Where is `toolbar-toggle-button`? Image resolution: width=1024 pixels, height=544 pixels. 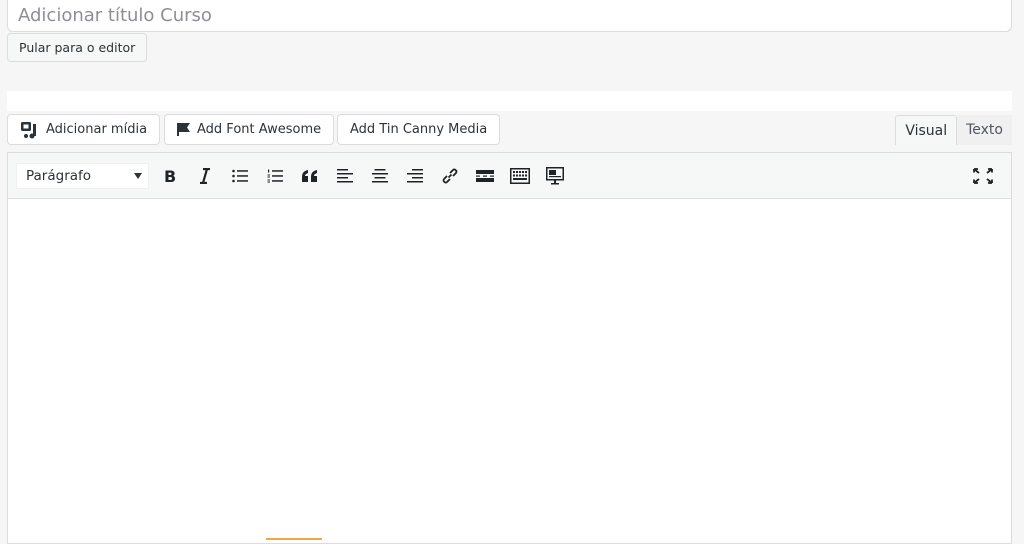
toolbar-toggle-button is located at coordinates (519, 175).